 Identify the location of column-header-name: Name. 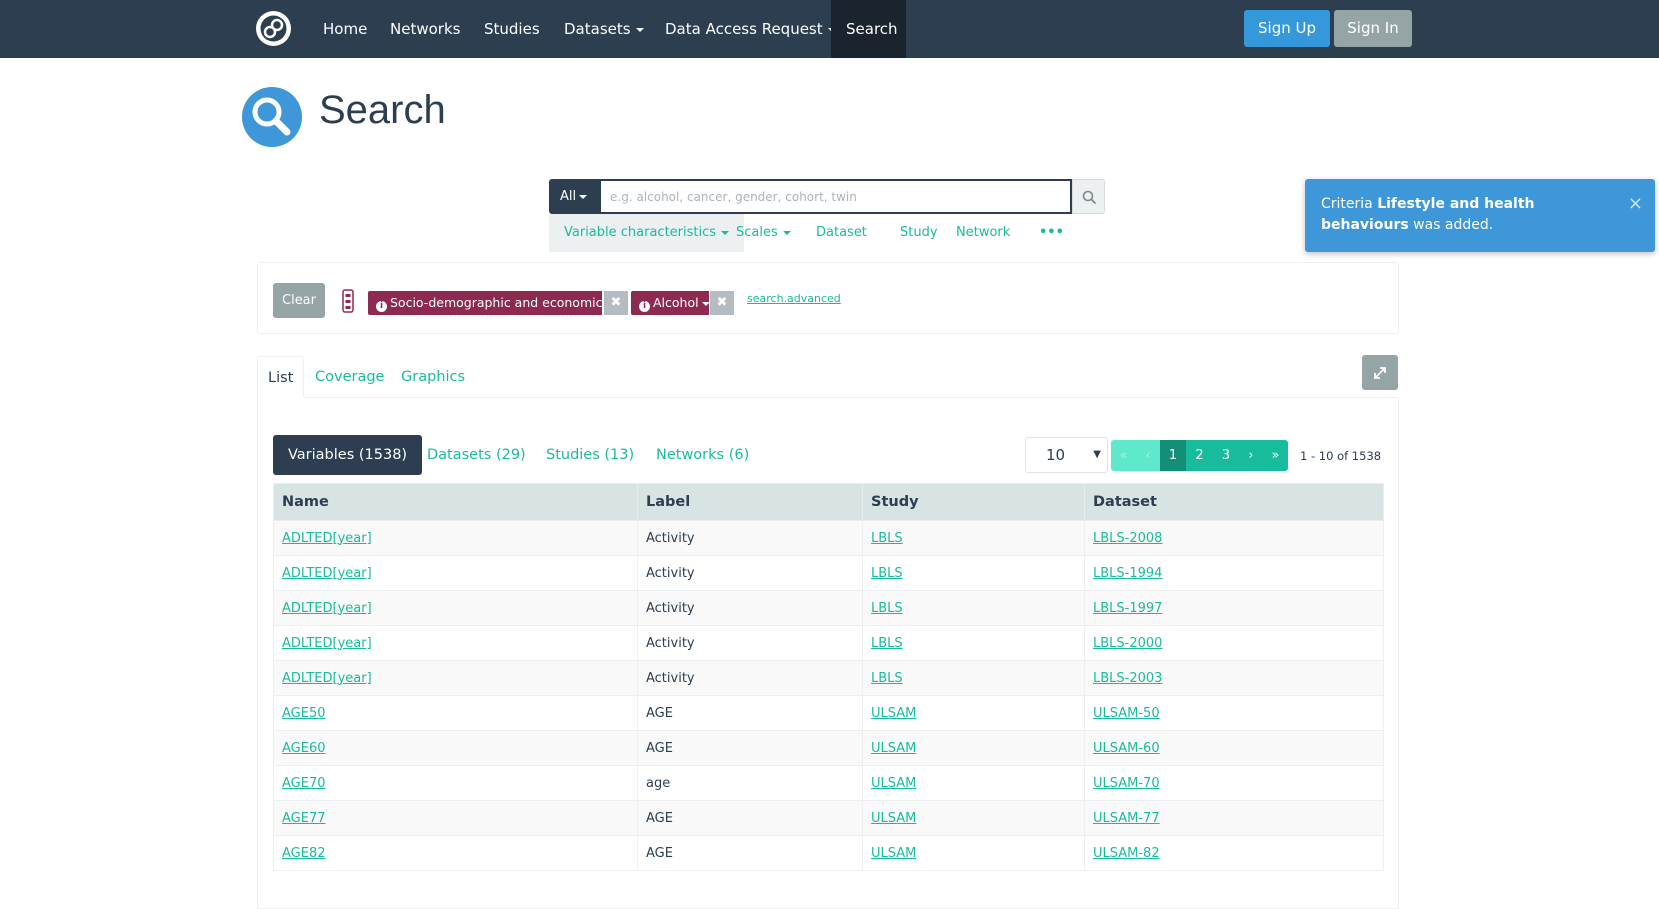
(455, 502).